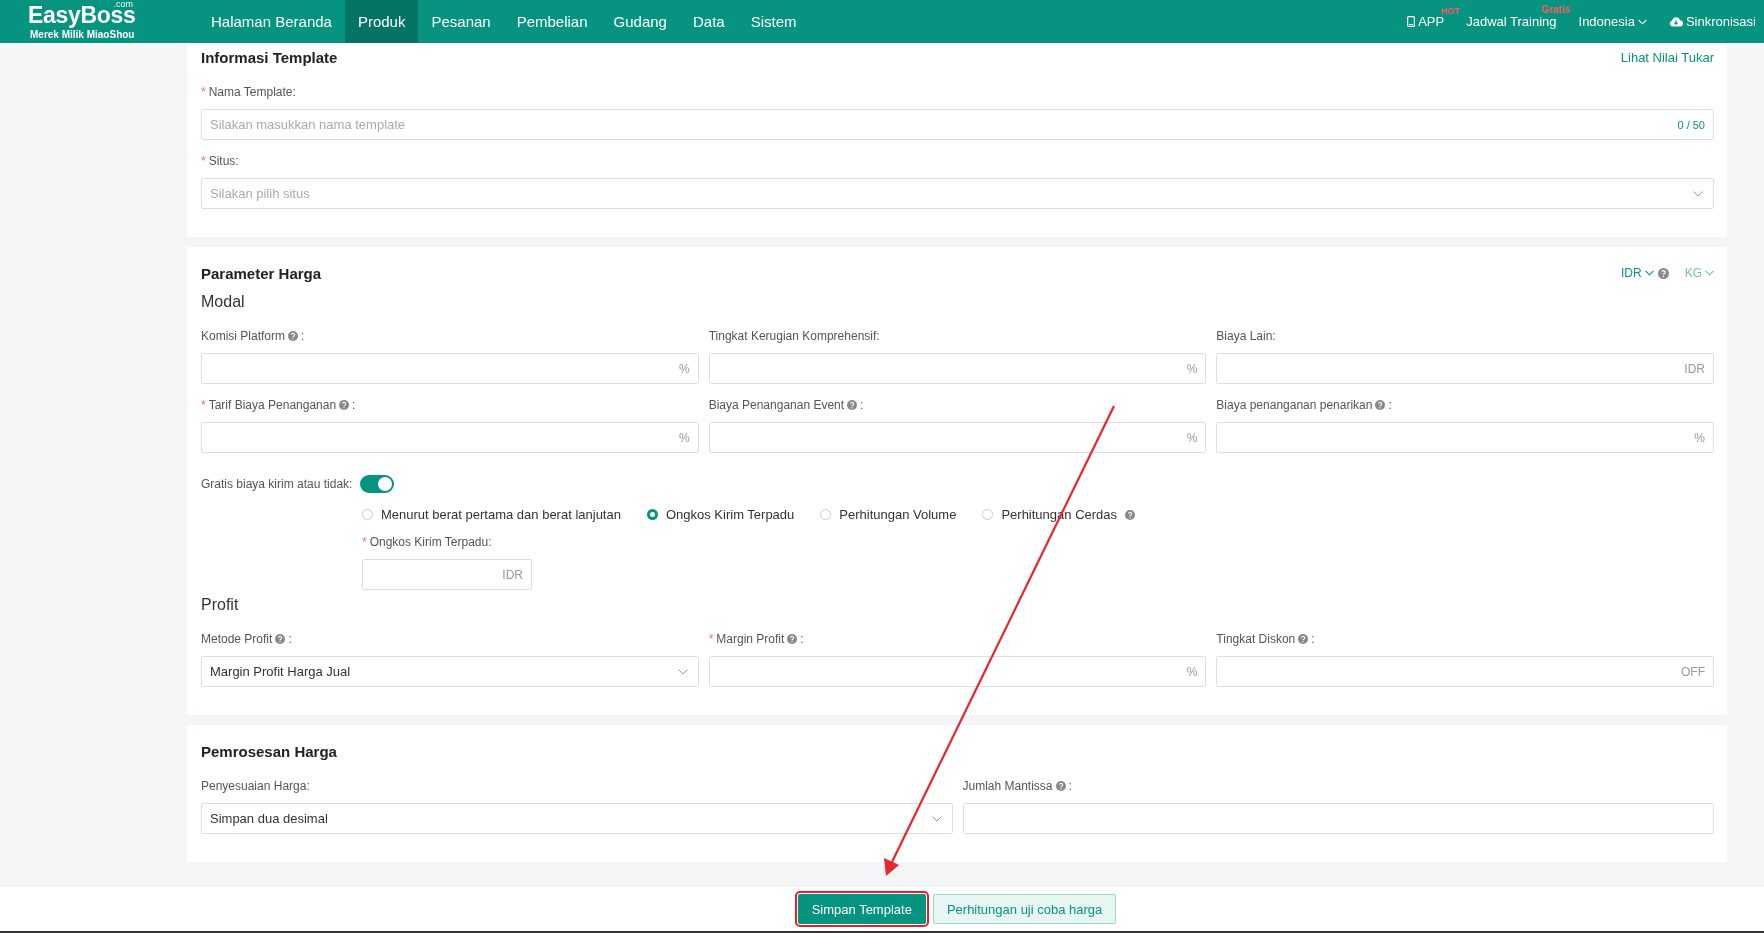 Image resolution: width=1764 pixels, height=933 pixels. Describe the element at coordinates (957, 193) in the screenshot. I see `select-field: Silakan pilih situs` at that location.